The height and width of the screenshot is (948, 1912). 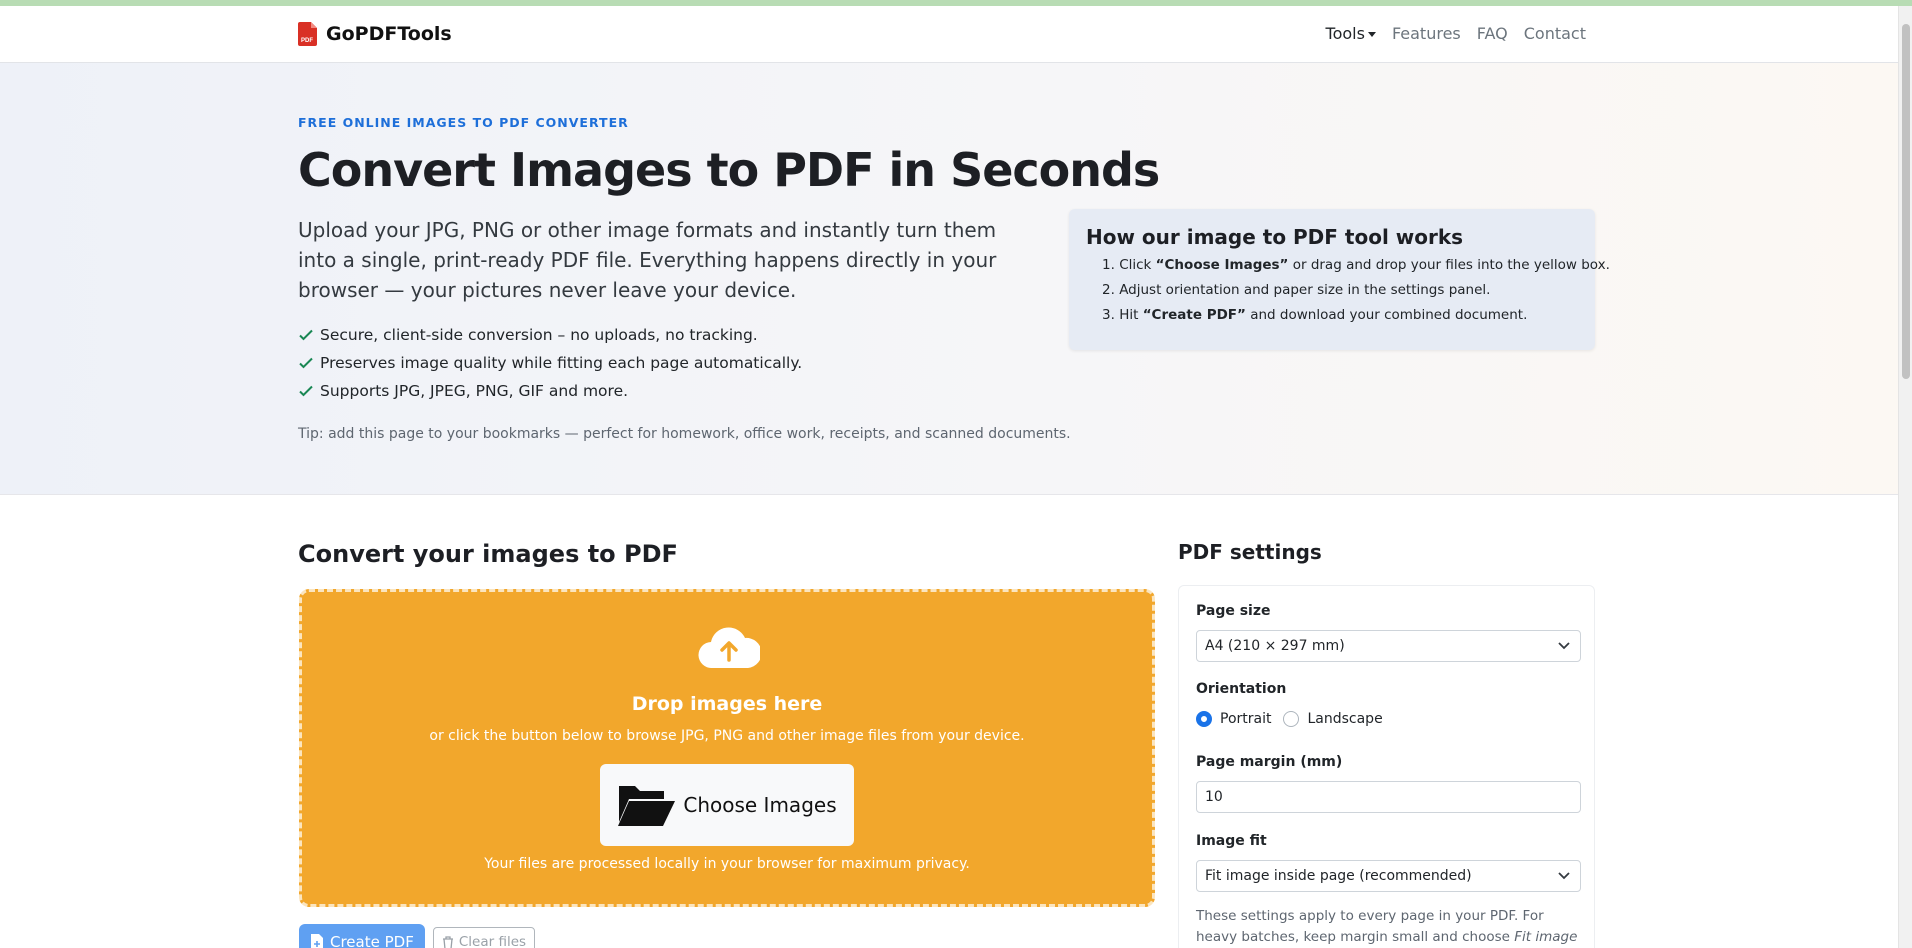 What do you see at coordinates (1388, 797) in the screenshot?
I see `margin-input: 10` at bounding box center [1388, 797].